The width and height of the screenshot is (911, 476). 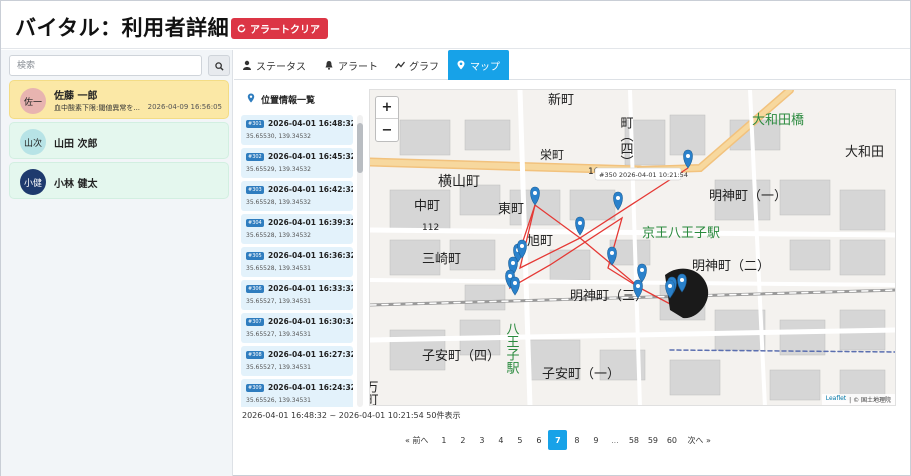 I want to click on alert-clear-button: アラートクリア, so click(x=279, y=28).